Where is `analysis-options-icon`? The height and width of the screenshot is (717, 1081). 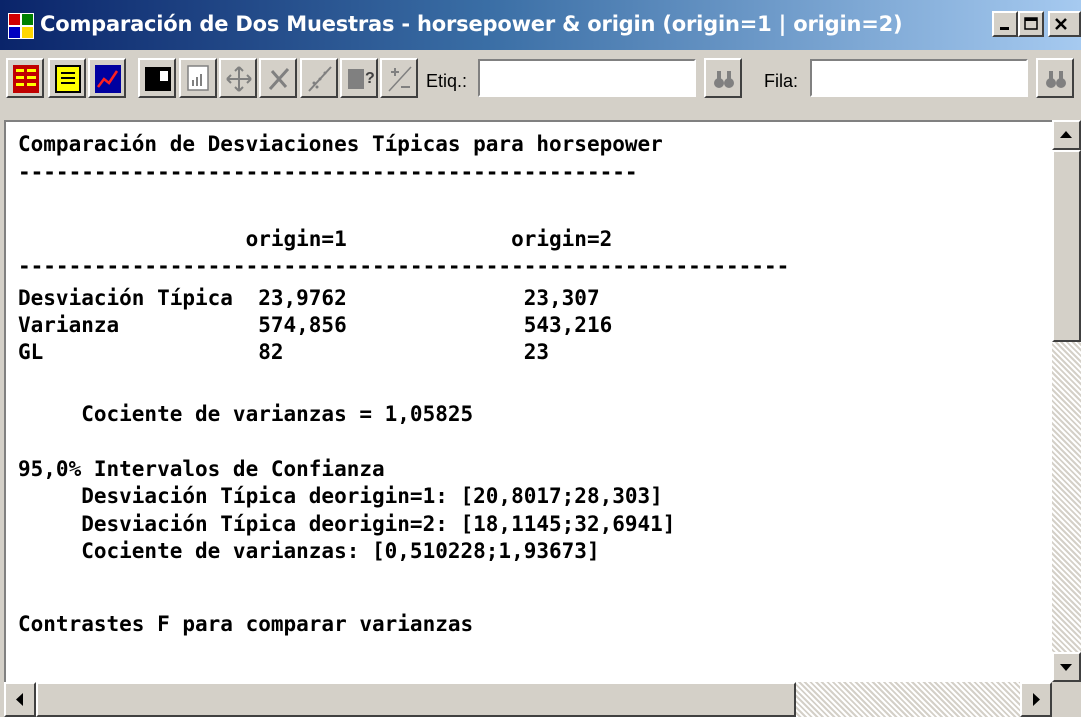
analysis-options-icon is located at coordinates (279, 79).